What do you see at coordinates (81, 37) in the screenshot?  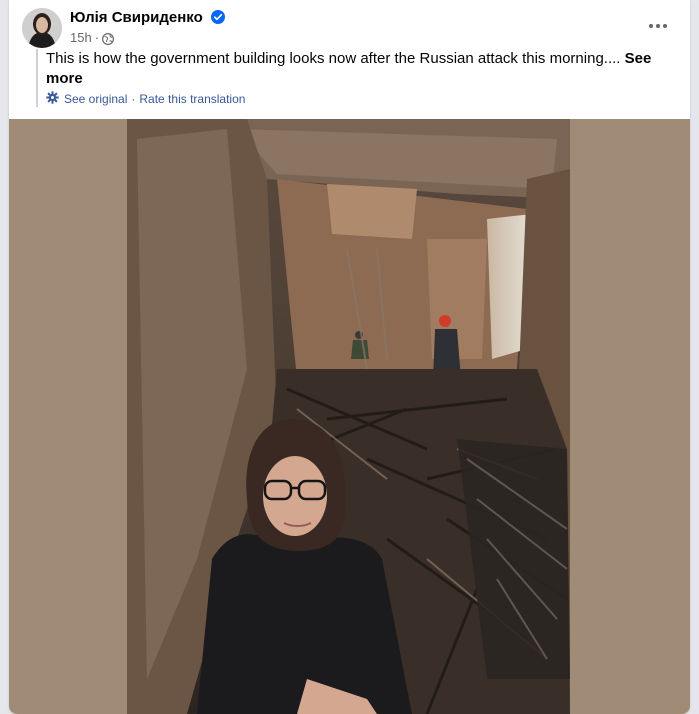 I see `post-timestamp: 15h` at bounding box center [81, 37].